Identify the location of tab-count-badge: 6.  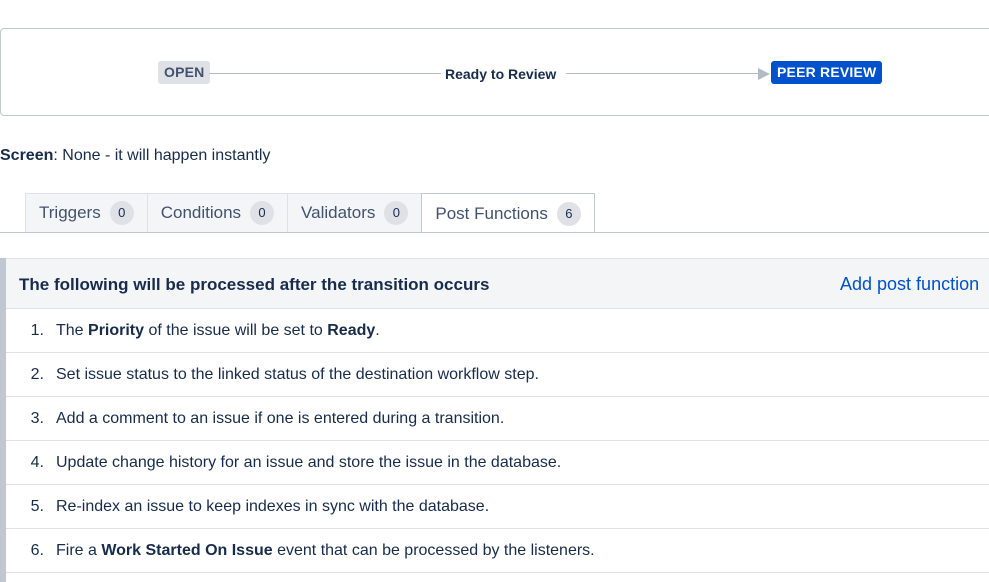
(568, 213).